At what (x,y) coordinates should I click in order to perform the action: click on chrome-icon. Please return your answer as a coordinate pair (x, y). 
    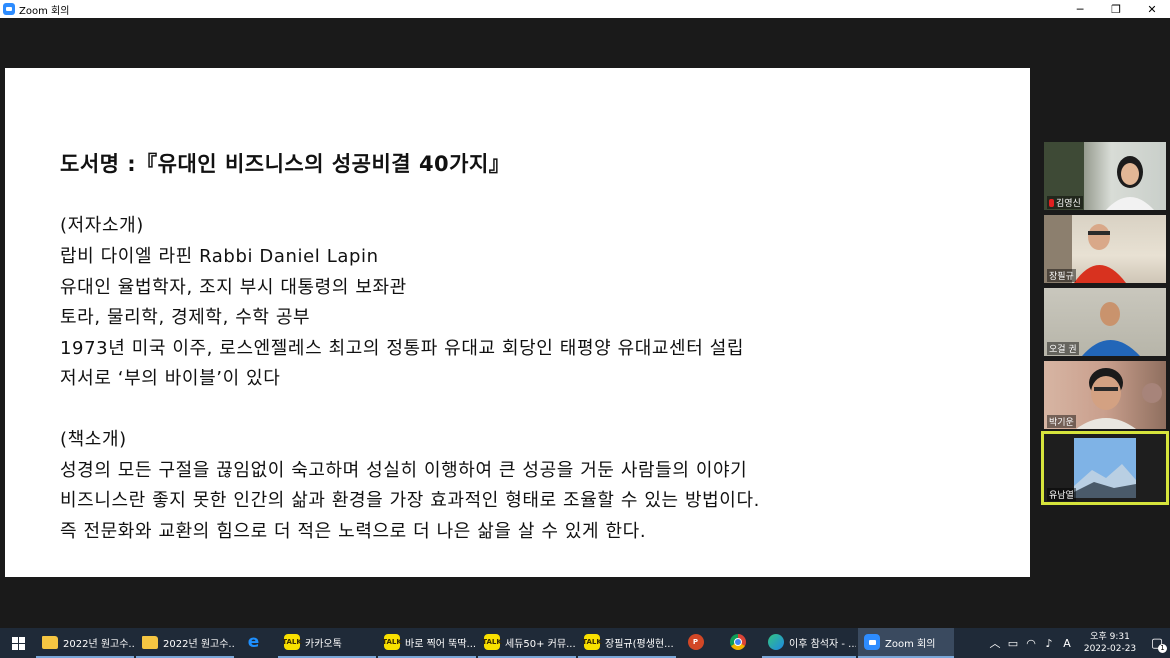
    Looking at the image, I should click on (737, 642).